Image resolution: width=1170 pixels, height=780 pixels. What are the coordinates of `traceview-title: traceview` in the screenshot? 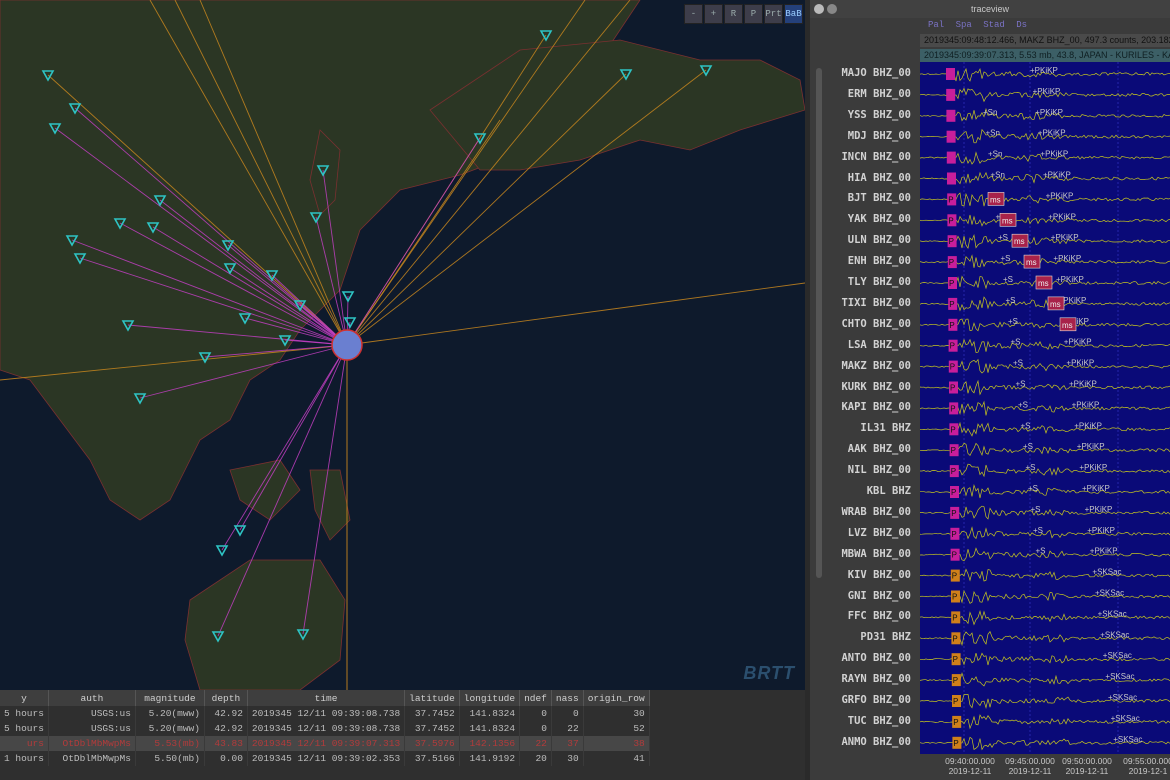 It's located at (990, 9).